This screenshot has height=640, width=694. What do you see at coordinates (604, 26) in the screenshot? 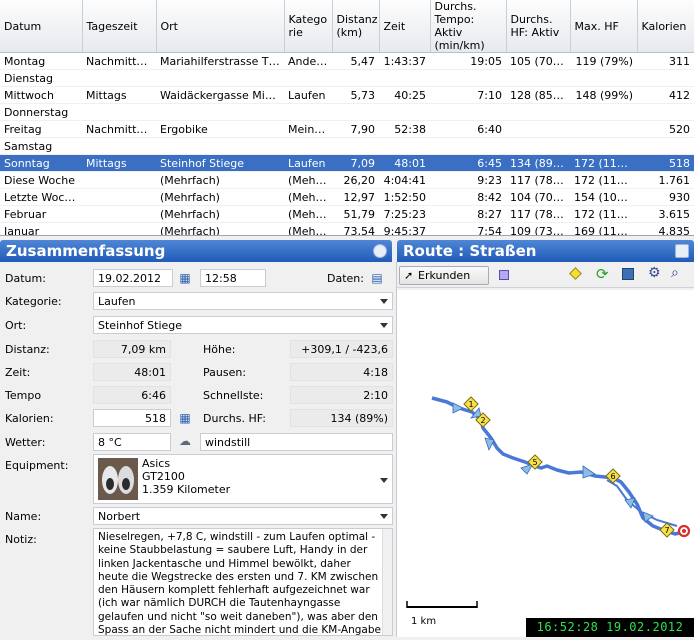
I see `col-header-max-hf: Max. HF` at bounding box center [604, 26].